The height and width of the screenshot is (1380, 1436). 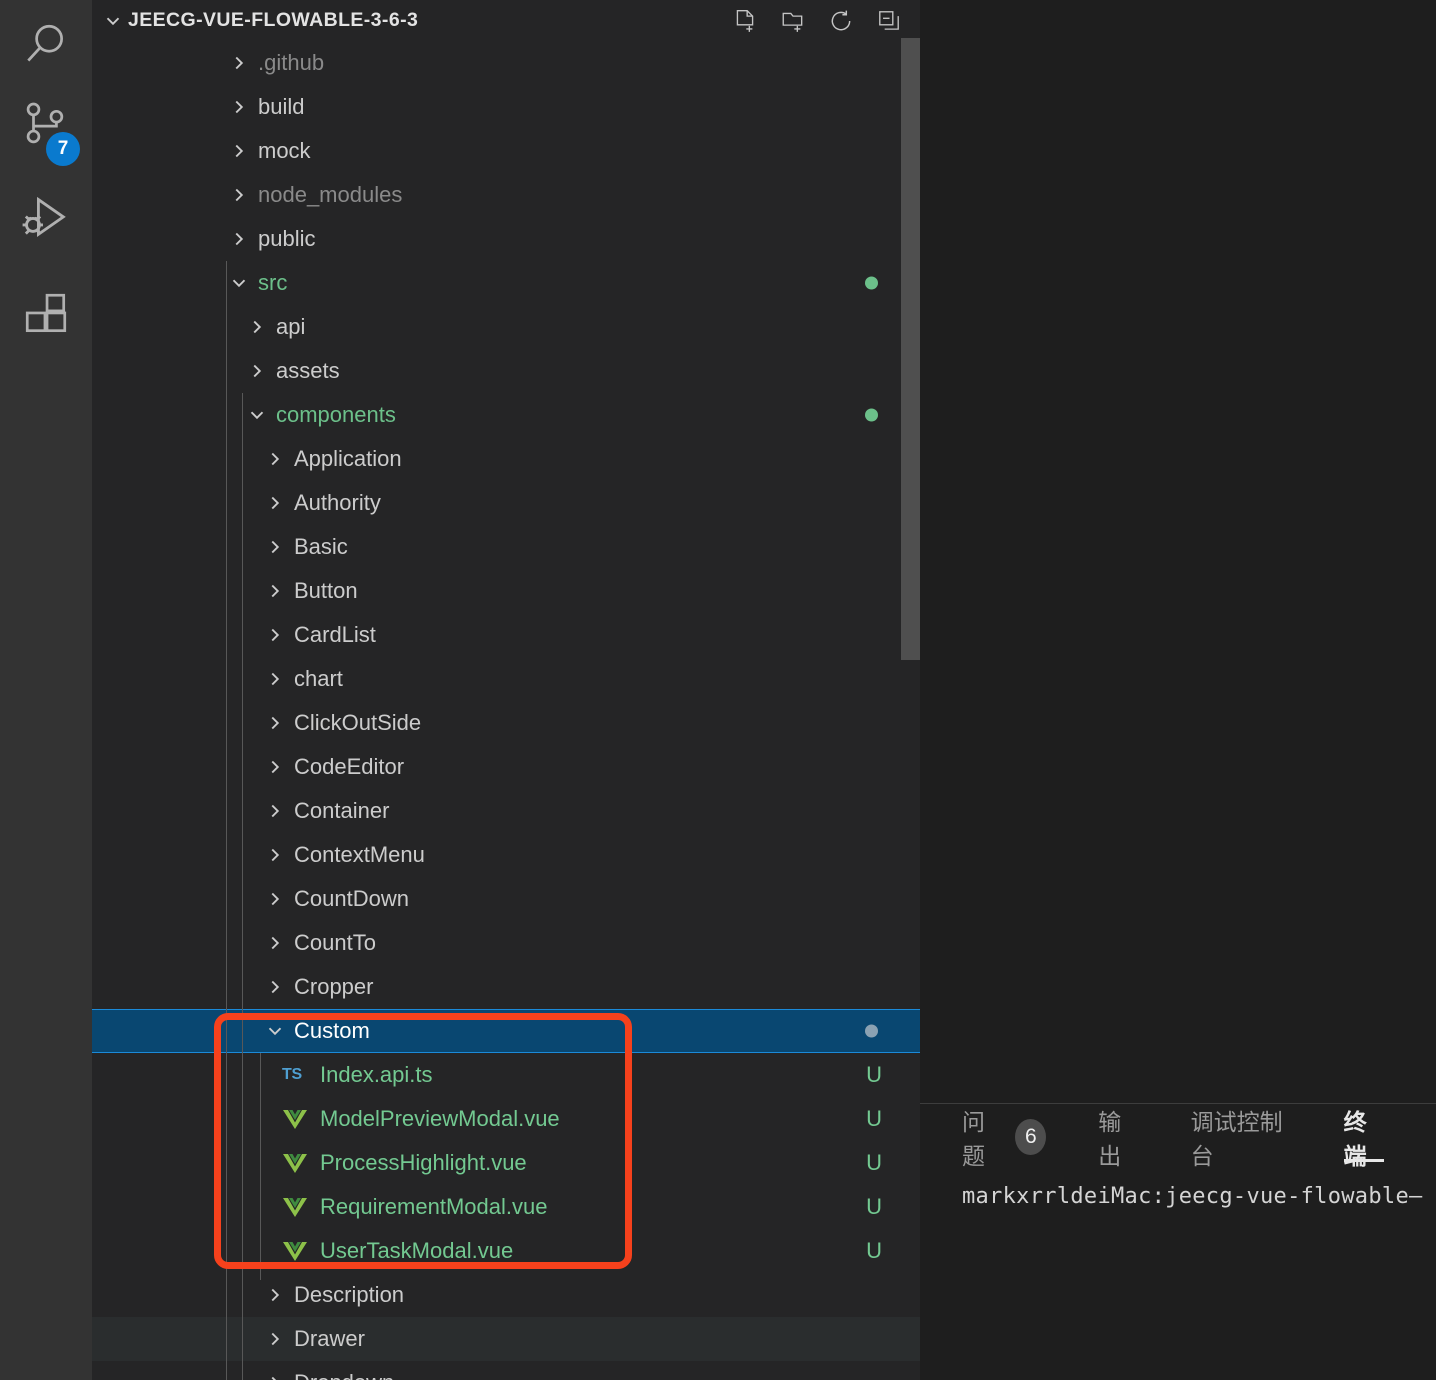 What do you see at coordinates (1355, 1139) in the screenshot?
I see `panel-tab-label: 终端` at bounding box center [1355, 1139].